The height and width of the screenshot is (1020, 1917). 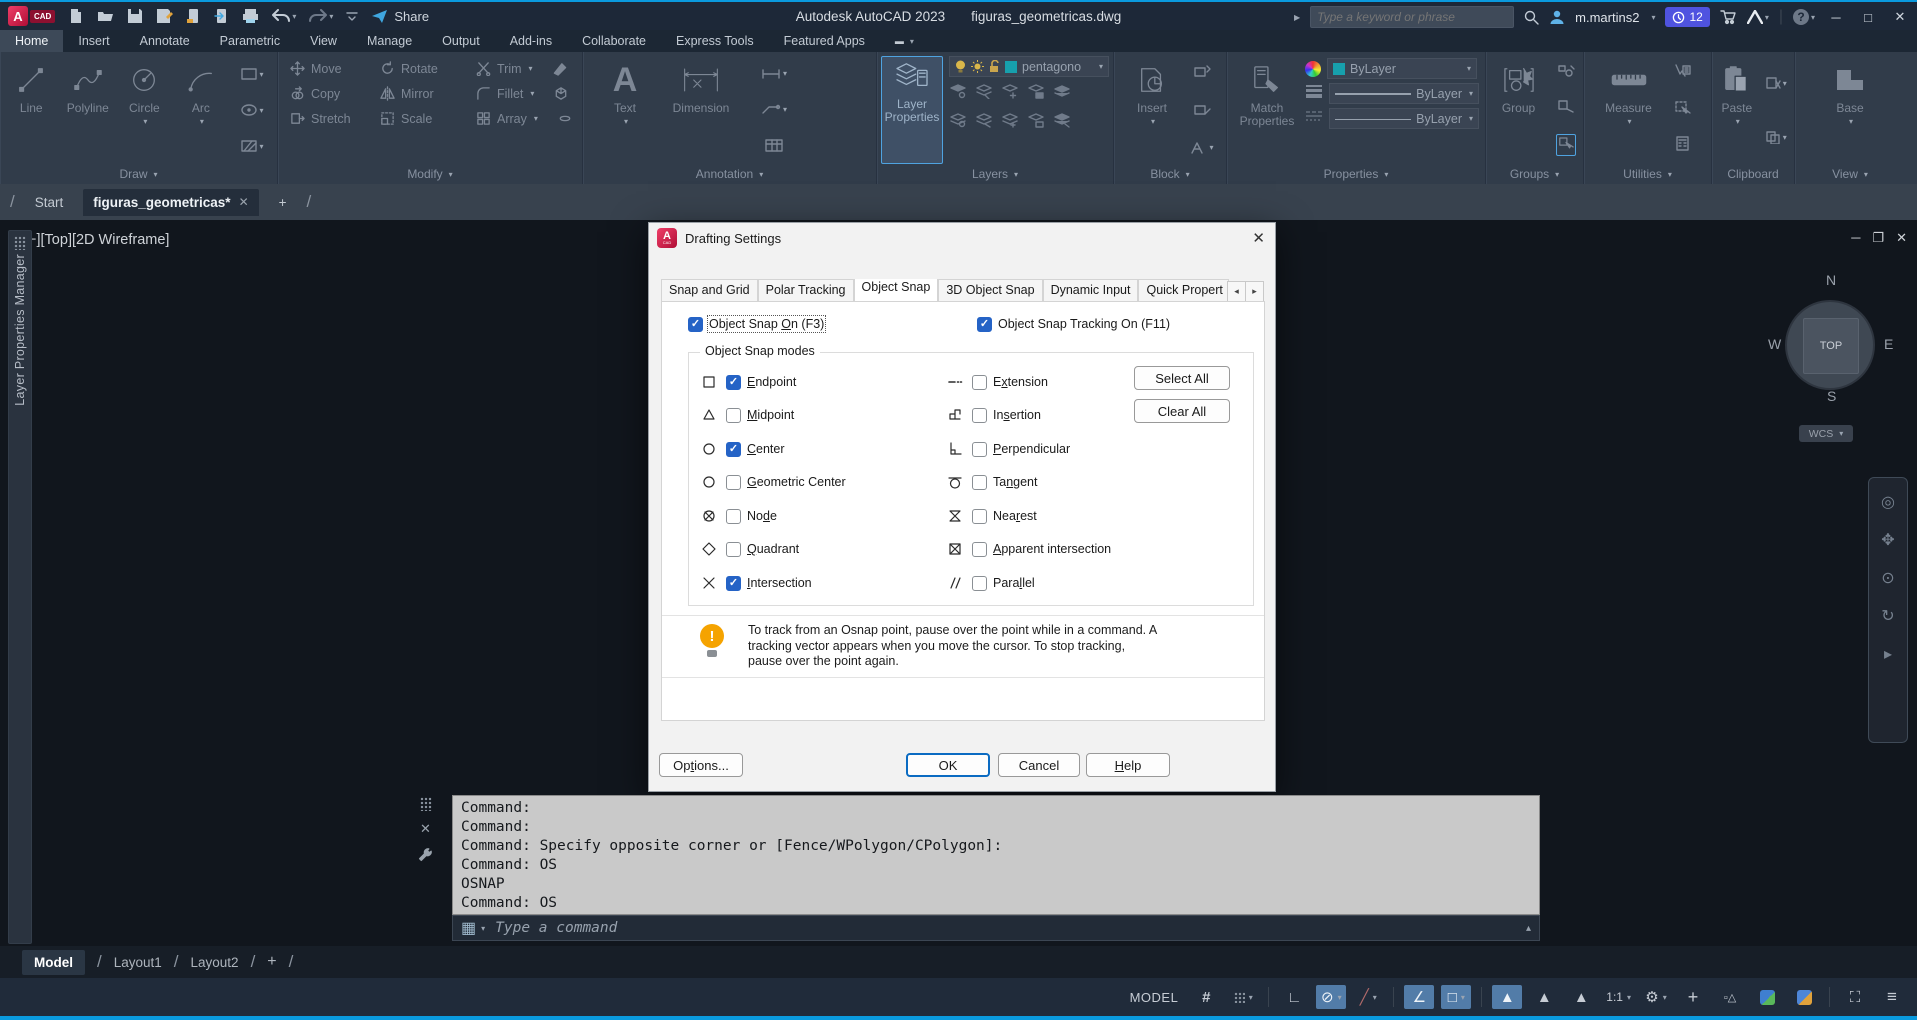 I want to click on match-properties-button: Match Properties, so click(x=1267, y=110).